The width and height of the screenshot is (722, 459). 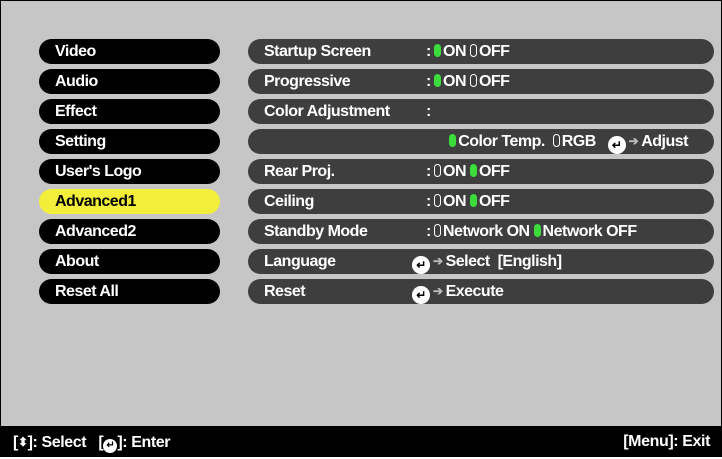 What do you see at coordinates (455, 81) in the screenshot?
I see `progressive-on-option: ON` at bounding box center [455, 81].